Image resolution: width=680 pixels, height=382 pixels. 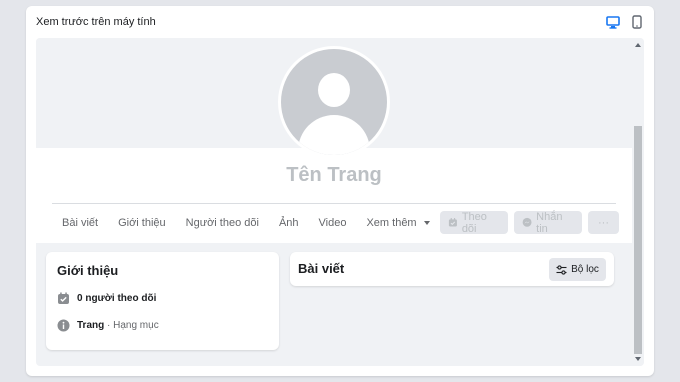 I want to click on followers-check-icon, so click(x=63, y=298).